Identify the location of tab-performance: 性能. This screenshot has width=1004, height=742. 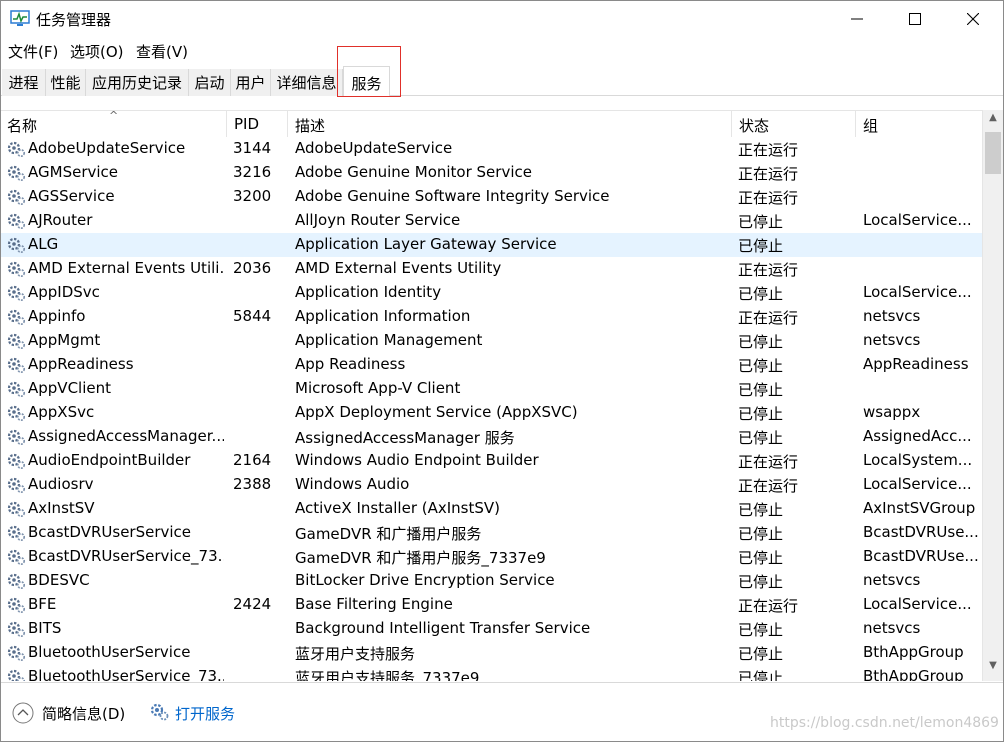
(66, 82).